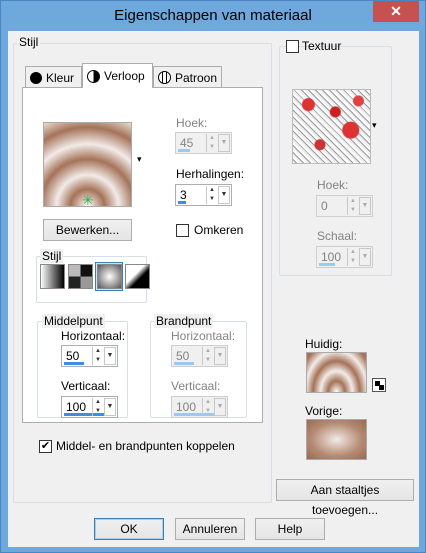 This screenshot has height=553, width=426. What do you see at coordinates (139, 159) in the screenshot?
I see `gradient-dropdown-icon: ▾` at bounding box center [139, 159].